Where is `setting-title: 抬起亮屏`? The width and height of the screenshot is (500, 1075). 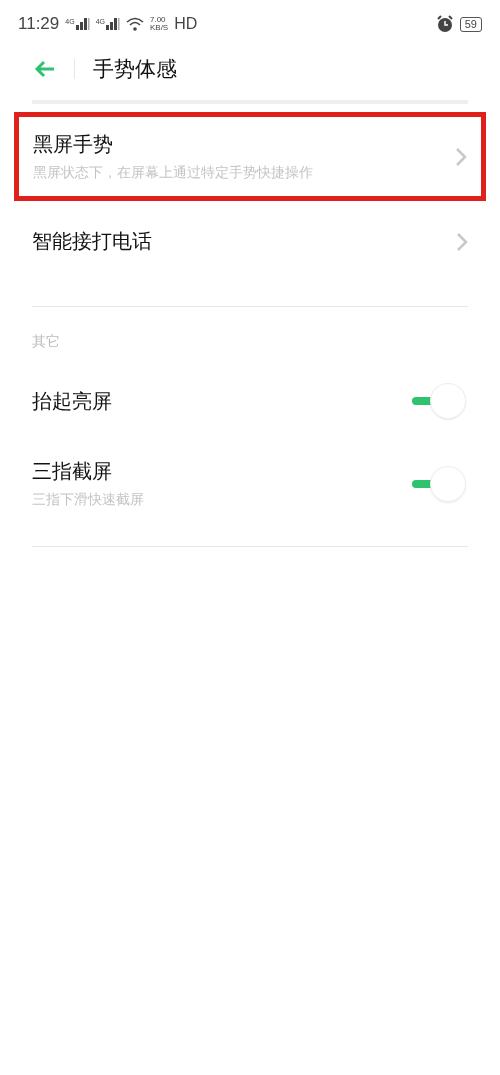
setting-title: 抬起亮屏 is located at coordinates (72, 401).